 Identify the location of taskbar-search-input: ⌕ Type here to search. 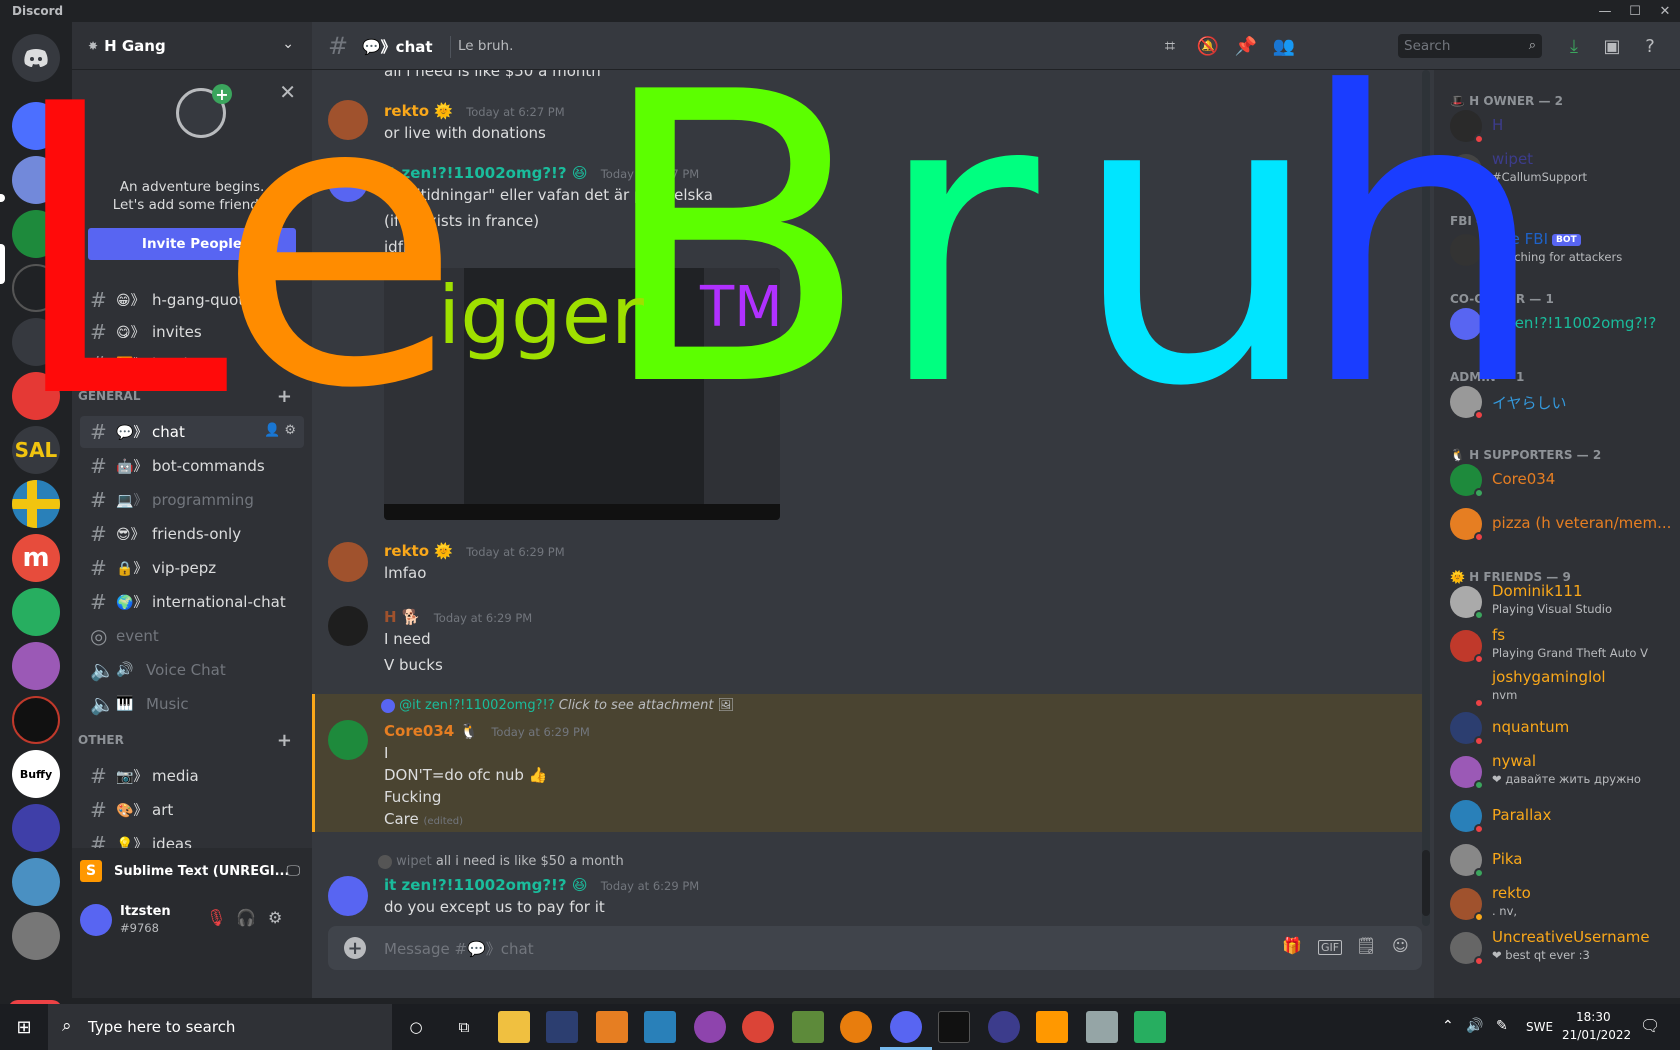
(220, 1027).